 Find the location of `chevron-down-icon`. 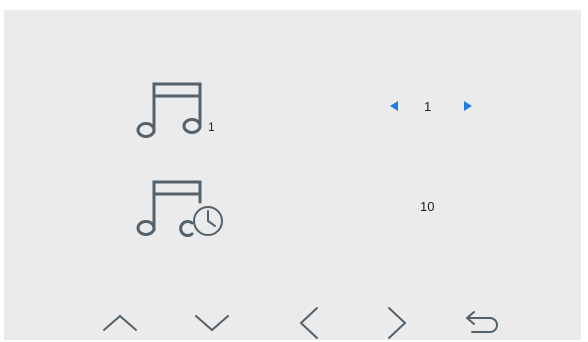

chevron-down-icon is located at coordinates (212, 323).